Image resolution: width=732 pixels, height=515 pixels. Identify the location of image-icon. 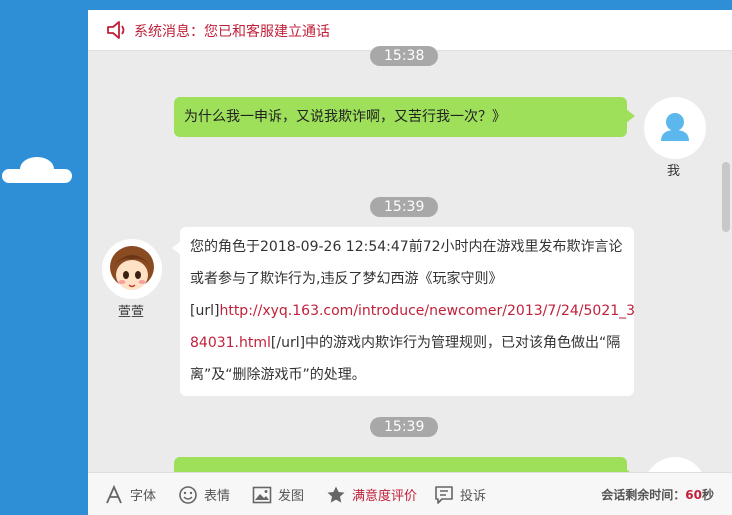
(262, 494).